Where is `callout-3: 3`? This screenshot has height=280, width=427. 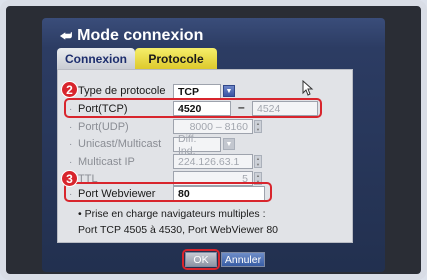 callout-3: 3 is located at coordinates (69, 178).